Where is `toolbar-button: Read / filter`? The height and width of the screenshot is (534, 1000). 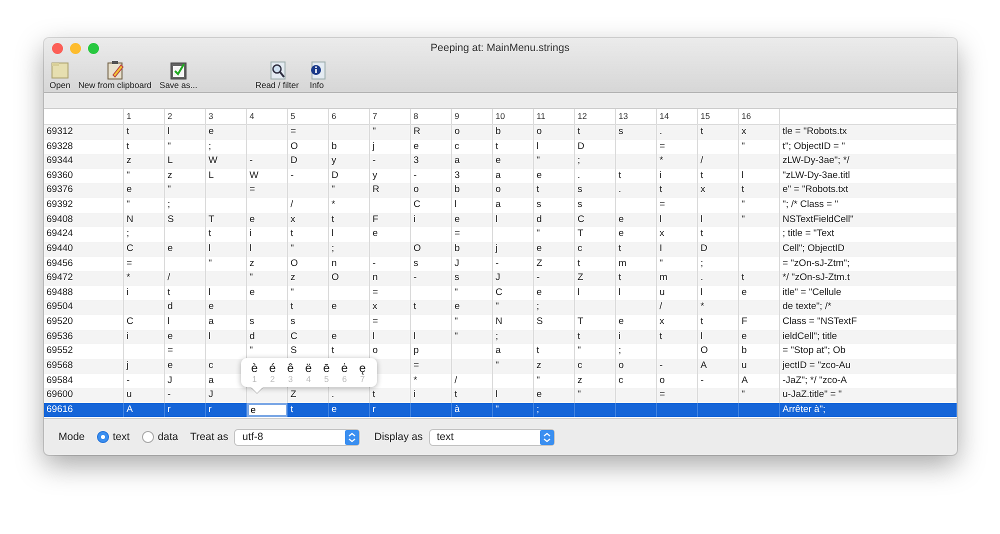 toolbar-button: Read / filter is located at coordinates (277, 76).